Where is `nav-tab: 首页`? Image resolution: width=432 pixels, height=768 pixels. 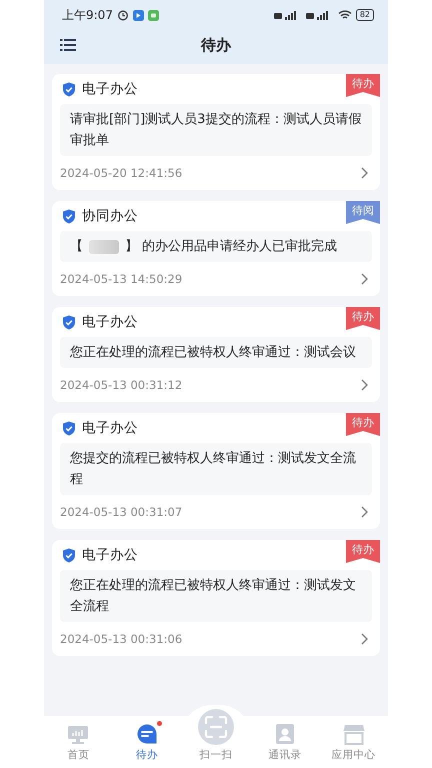
nav-tab: 首页 is located at coordinates (78, 741).